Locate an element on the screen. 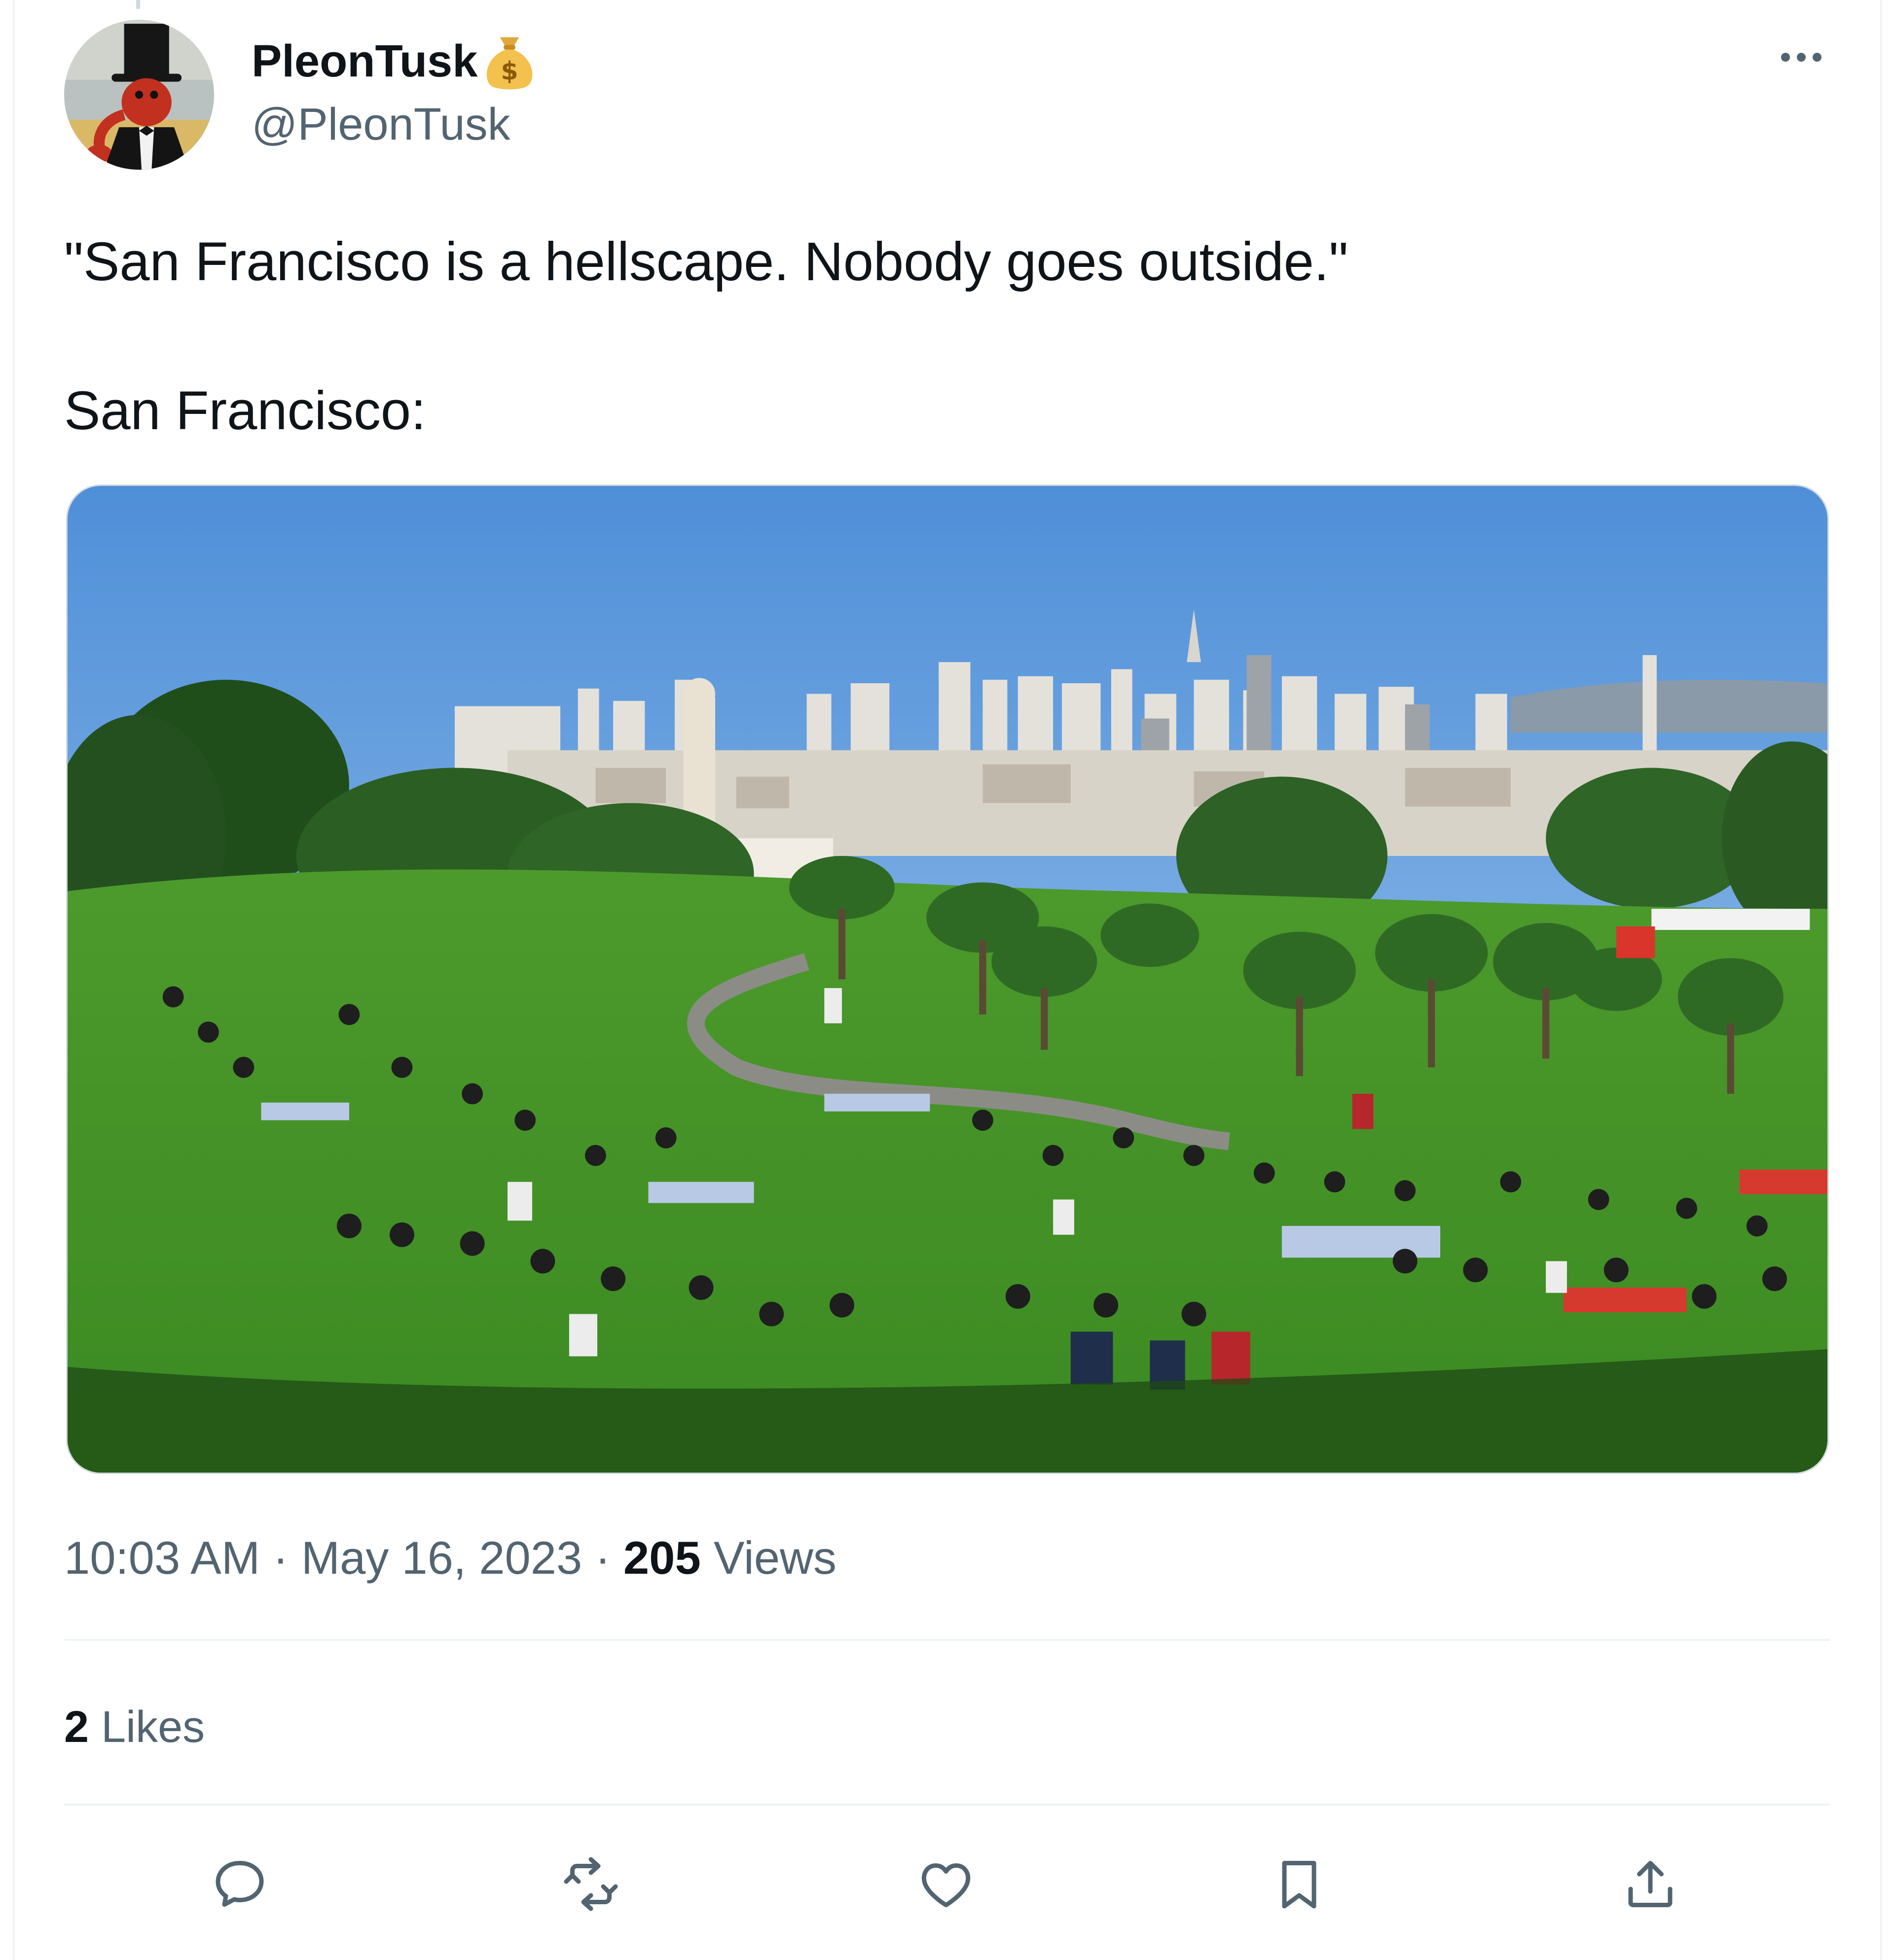 Image resolution: width=1894 pixels, height=1960 pixels. bookmark-button is located at coordinates (1299, 1884).